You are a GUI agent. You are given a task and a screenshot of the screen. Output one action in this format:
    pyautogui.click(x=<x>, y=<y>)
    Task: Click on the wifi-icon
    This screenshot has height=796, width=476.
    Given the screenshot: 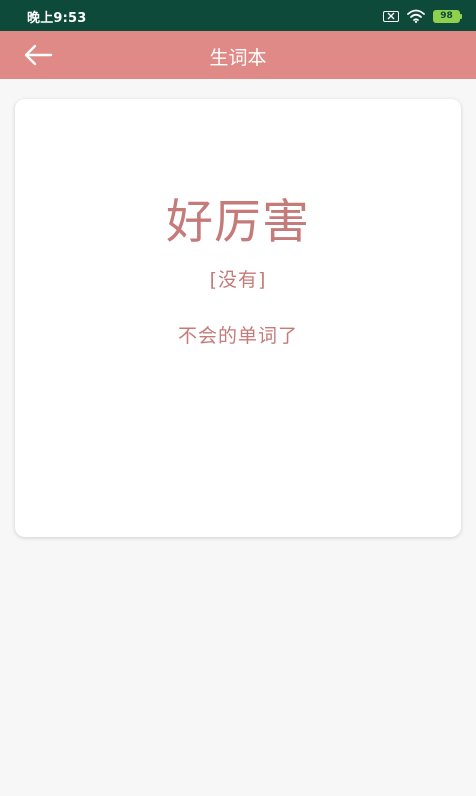 What is the action you would take?
    pyautogui.click(x=416, y=16)
    